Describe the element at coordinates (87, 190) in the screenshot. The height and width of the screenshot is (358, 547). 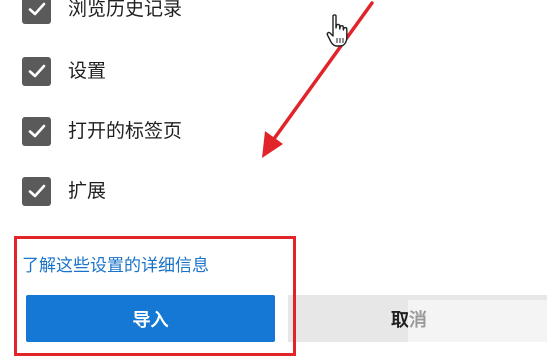
I see `extensions-label: 扩展` at that location.